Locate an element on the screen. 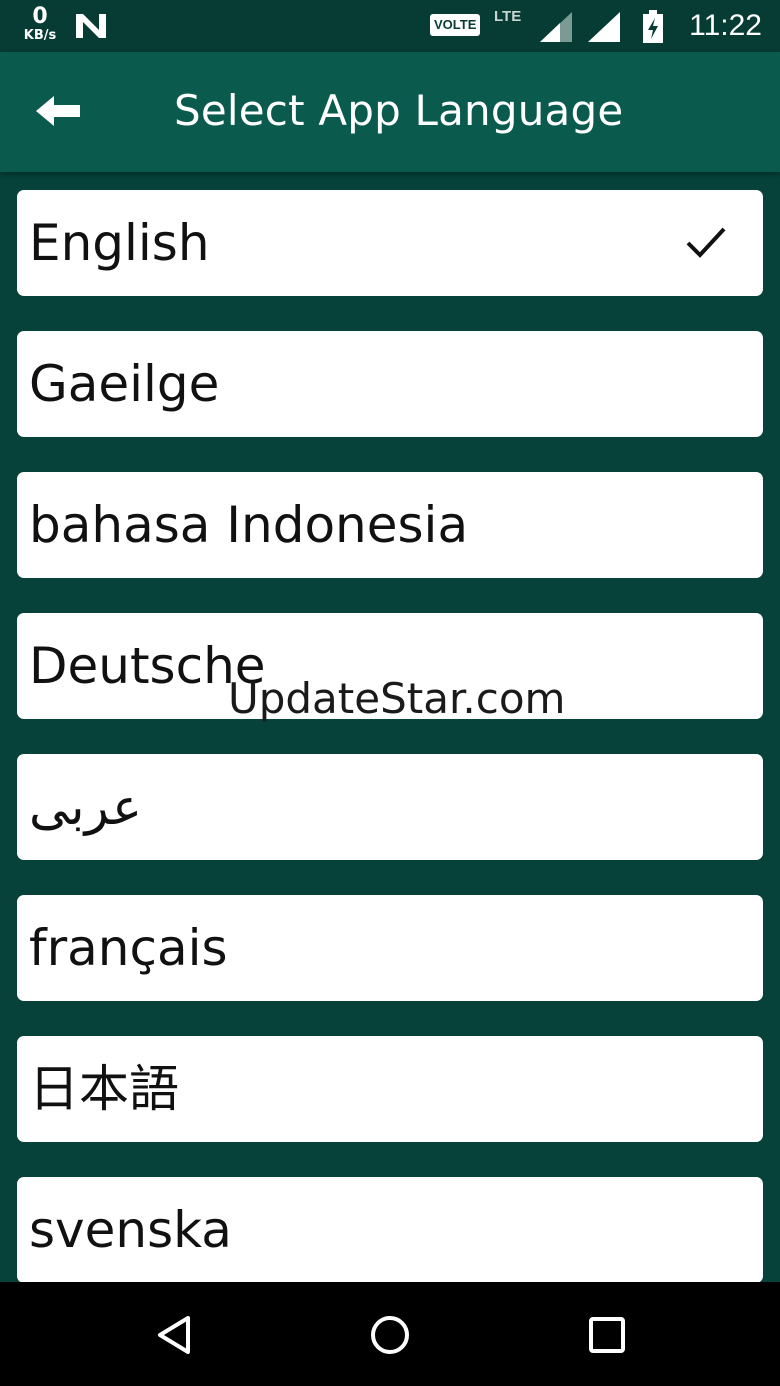 Image resolution: width=780 pixels, height=1386 pixels. language-item-francais: français is located at coordinates (390, 948).